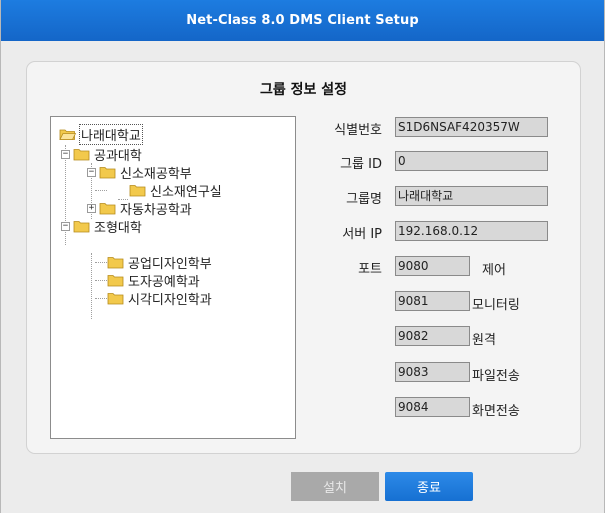  What do you see at coordinates (170, 300) in the screenshot?
I see `tree-node-label: 시각디자인학과` at bounding box center [170, 300].